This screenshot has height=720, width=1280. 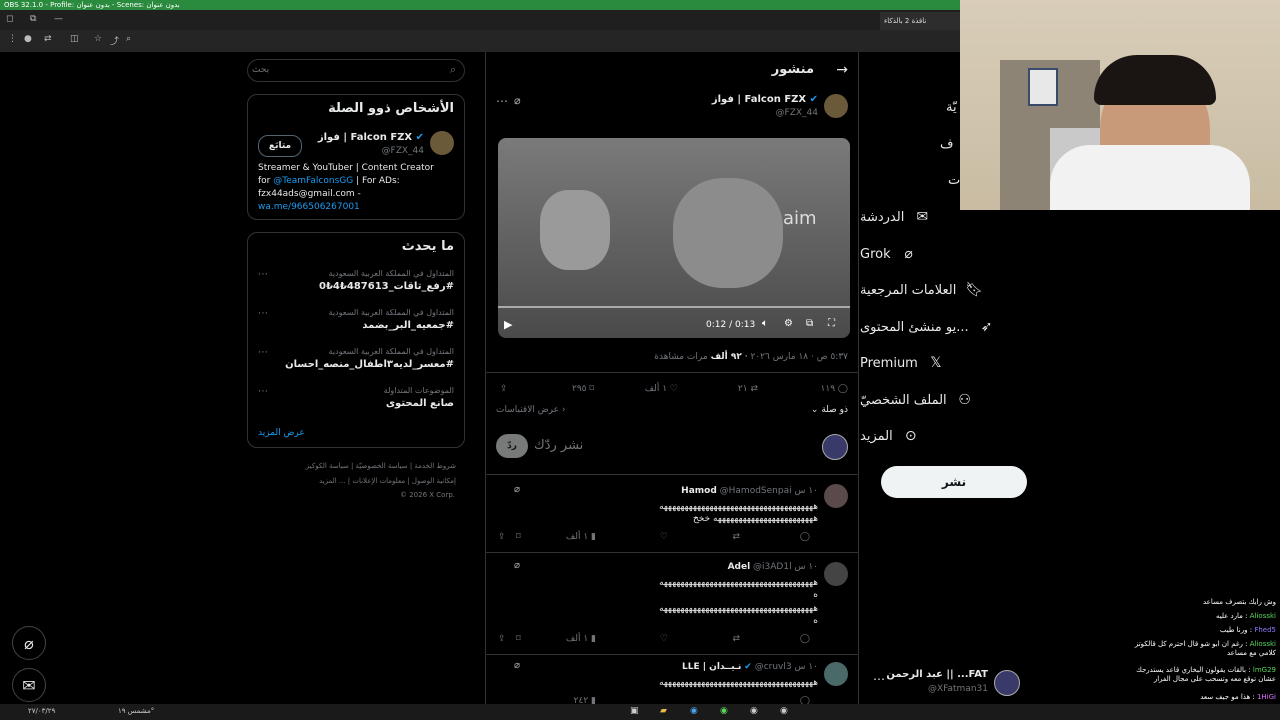 What do you see at coordinates (946, 144) in the screenshot?
I see `nav-partial-2: ف` at bounding box center [946, 144].